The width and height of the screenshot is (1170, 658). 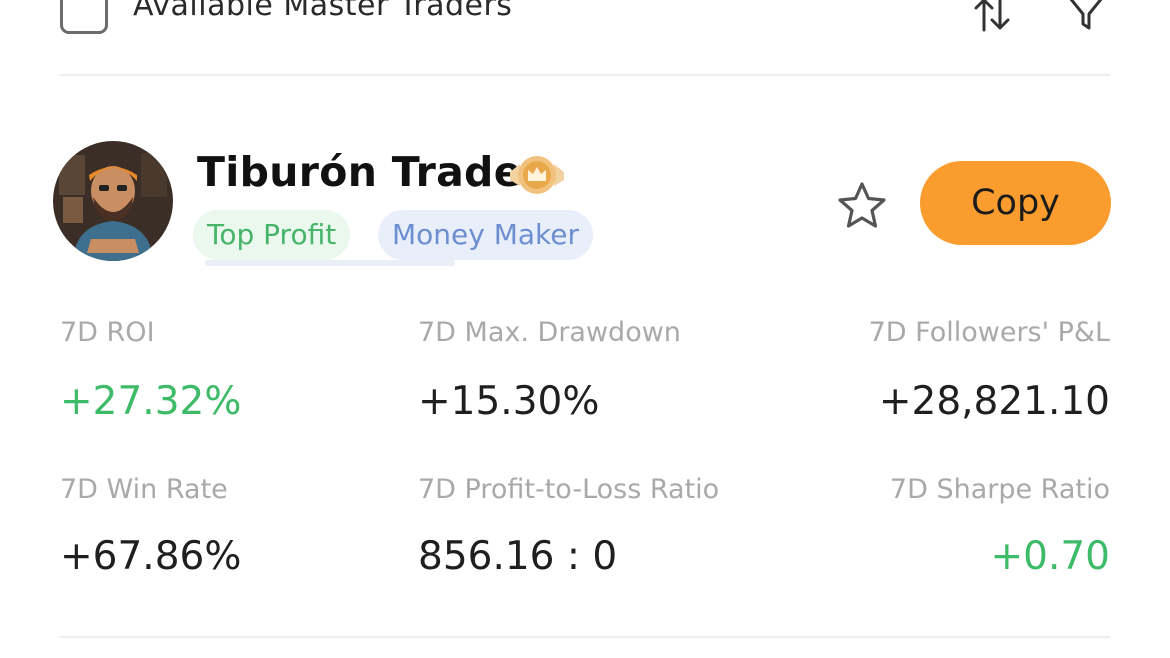 What do you see at coordinates (359, 172) in the screenshot?
I see `trader-name: Tiburón Trade` at bounding box center [359, 172].